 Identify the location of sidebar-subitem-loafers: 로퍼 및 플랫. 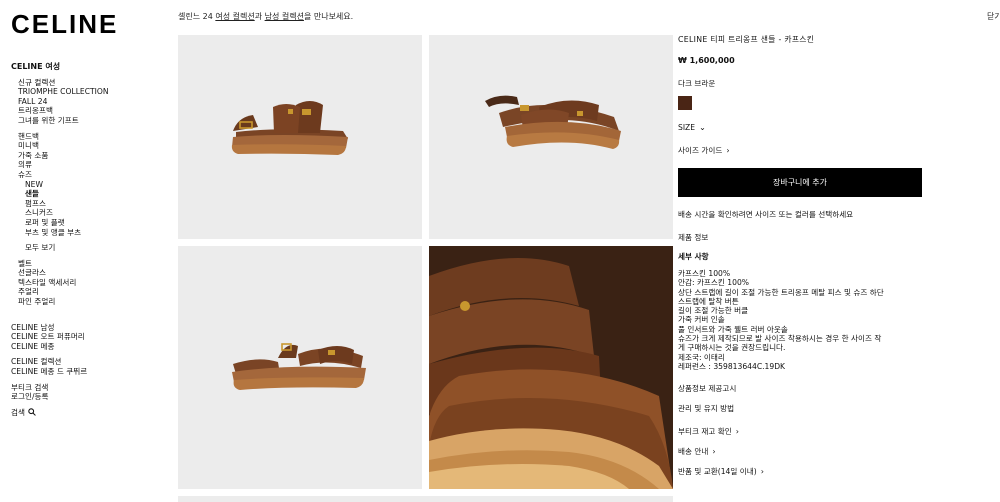
(86, 223).